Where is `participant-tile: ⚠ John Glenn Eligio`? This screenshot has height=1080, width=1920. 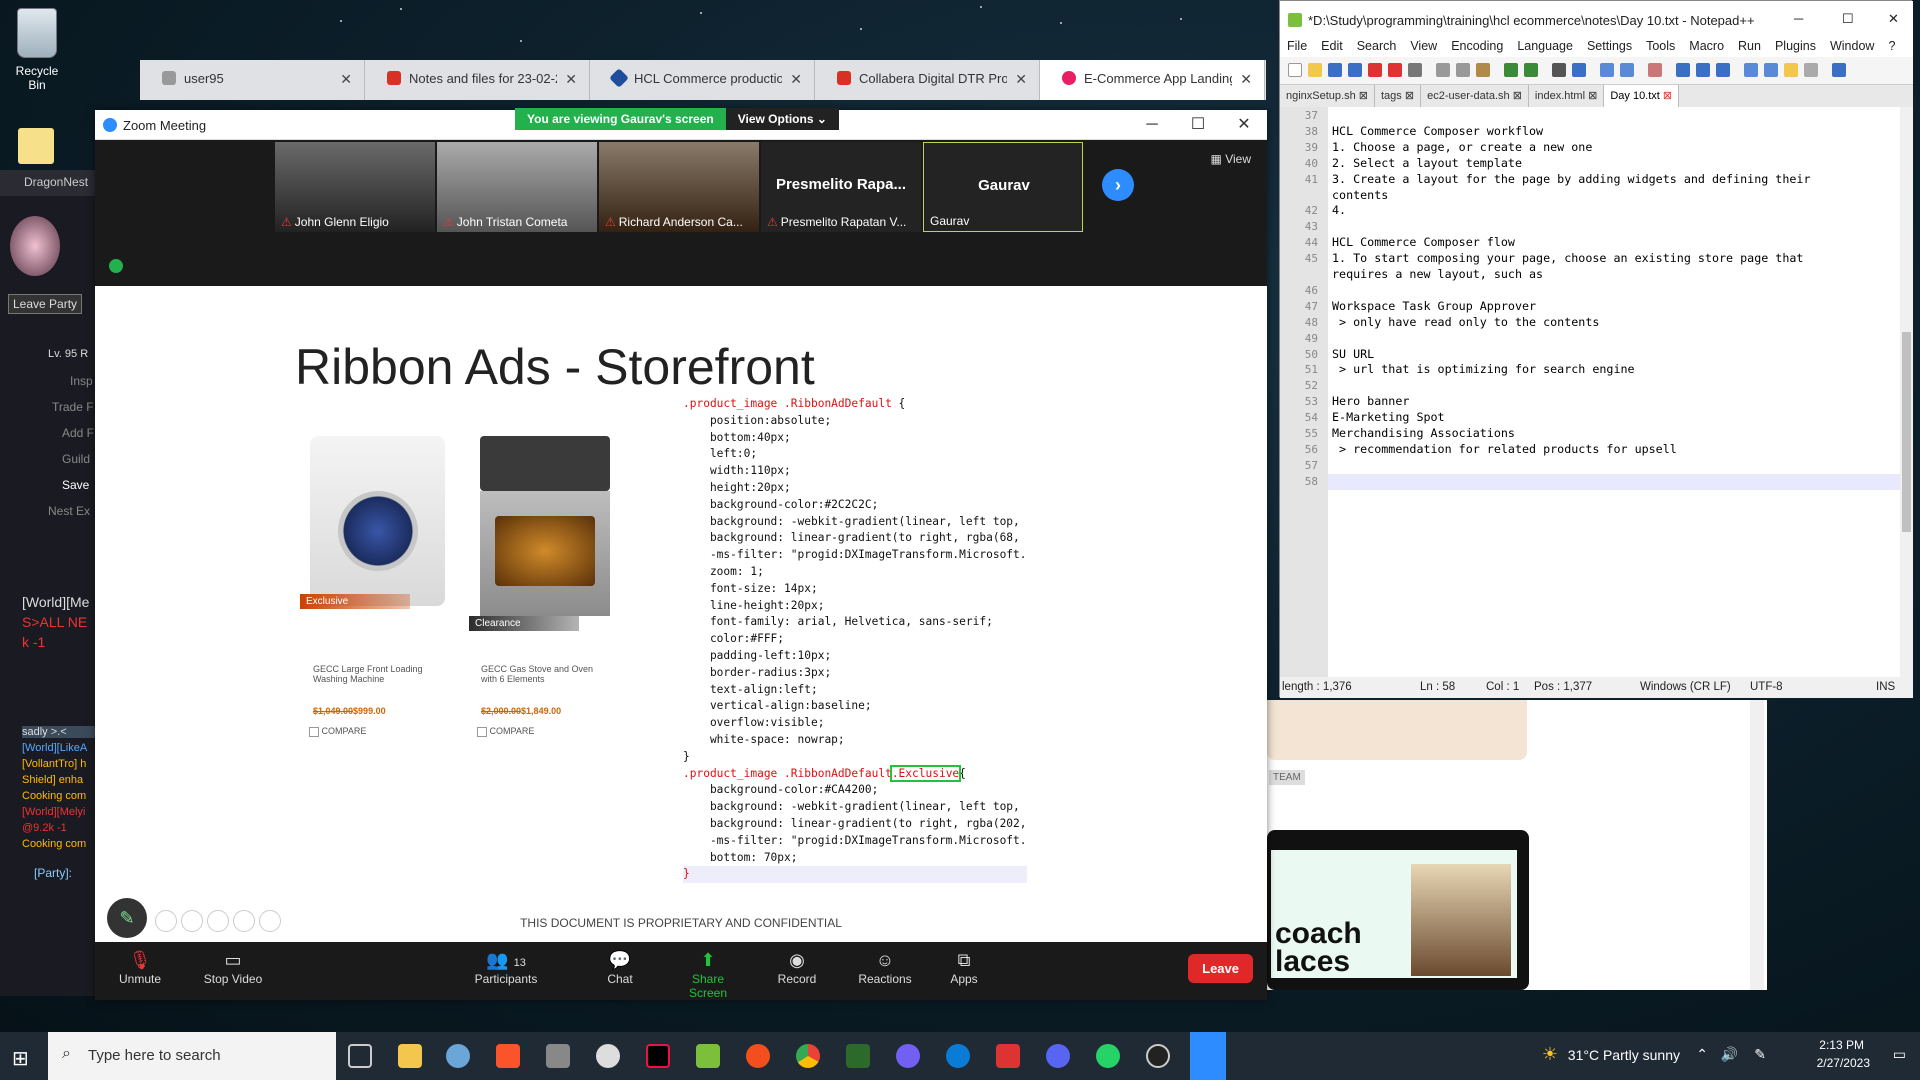 participant-tile: ⚠ John Glenn Eligio is located at coordinates (355, 187).